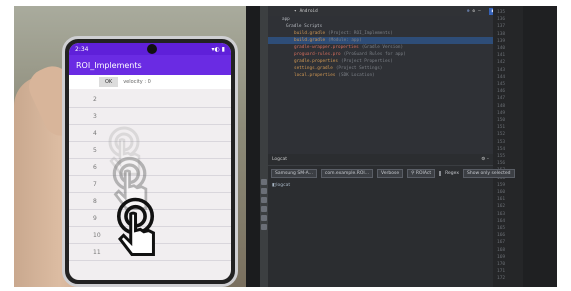 The width and height of the screenshot is (571, 291). What do you see at coordinates (452, 173) in the screenshot?
I see `regex-label: Regex` at bounding box center [452, 173].